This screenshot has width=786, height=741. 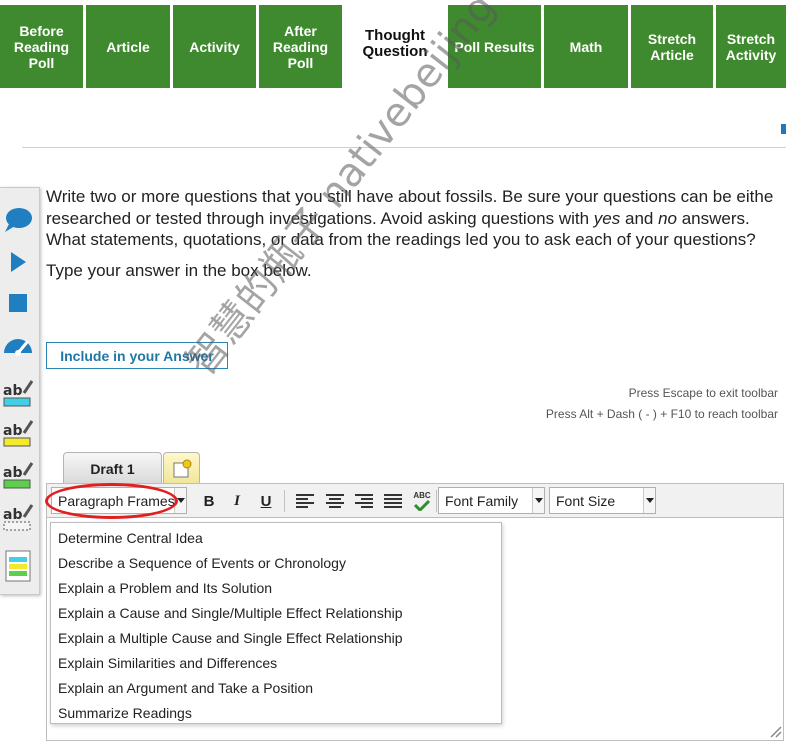 What do you see at coordinates (130, 538) in the screenshot?
I see `frame-option: Determine Central Idea` at bounding box center [130, 538].